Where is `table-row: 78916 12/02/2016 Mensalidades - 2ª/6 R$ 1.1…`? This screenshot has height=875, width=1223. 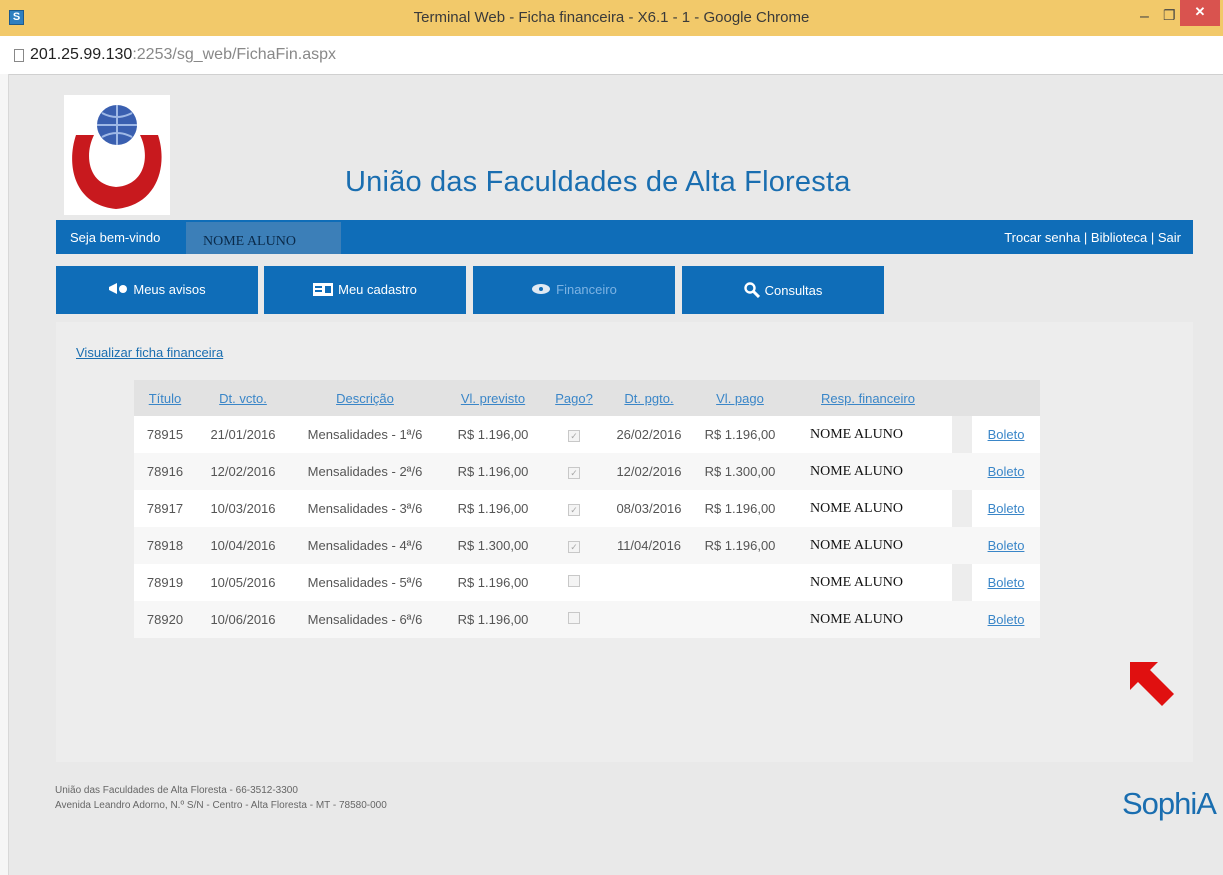
table-row: 78916 12/02/2016 Mensalidades - 2ª/6 R$ 1.1… is located at coordinates (587, 471).